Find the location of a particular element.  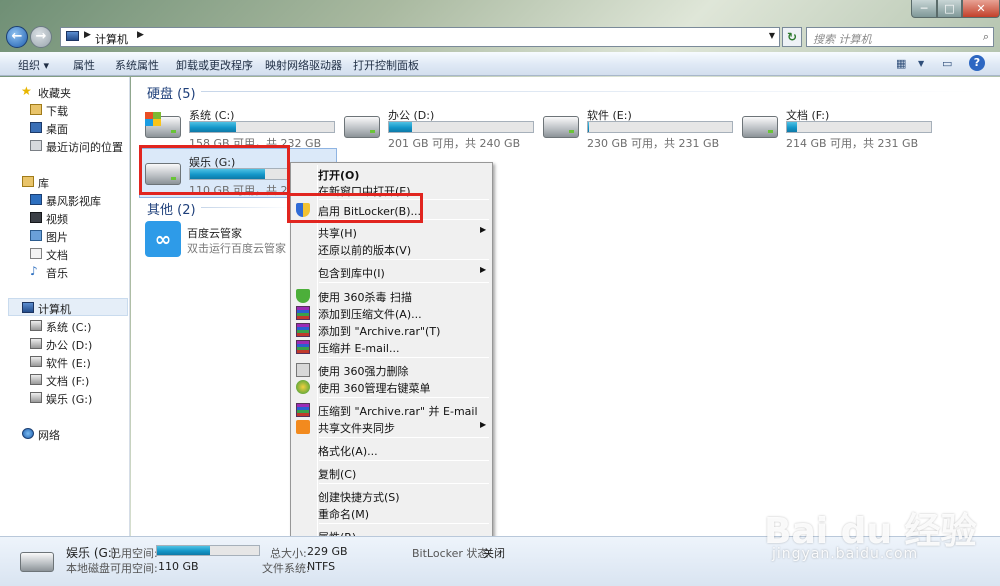

menu-item-create-shortcut: 创建快捷方式(S) is located at coordinates (359, 497).